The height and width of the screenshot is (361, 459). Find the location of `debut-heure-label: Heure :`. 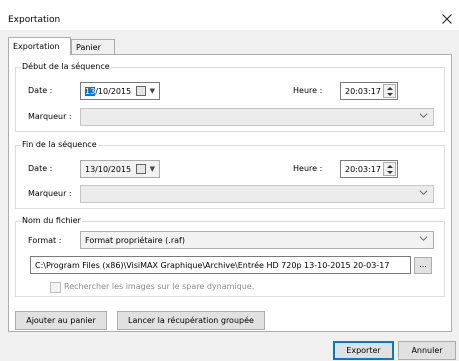

debut-heure-label: Heure : is located at coordinates (308, 90).